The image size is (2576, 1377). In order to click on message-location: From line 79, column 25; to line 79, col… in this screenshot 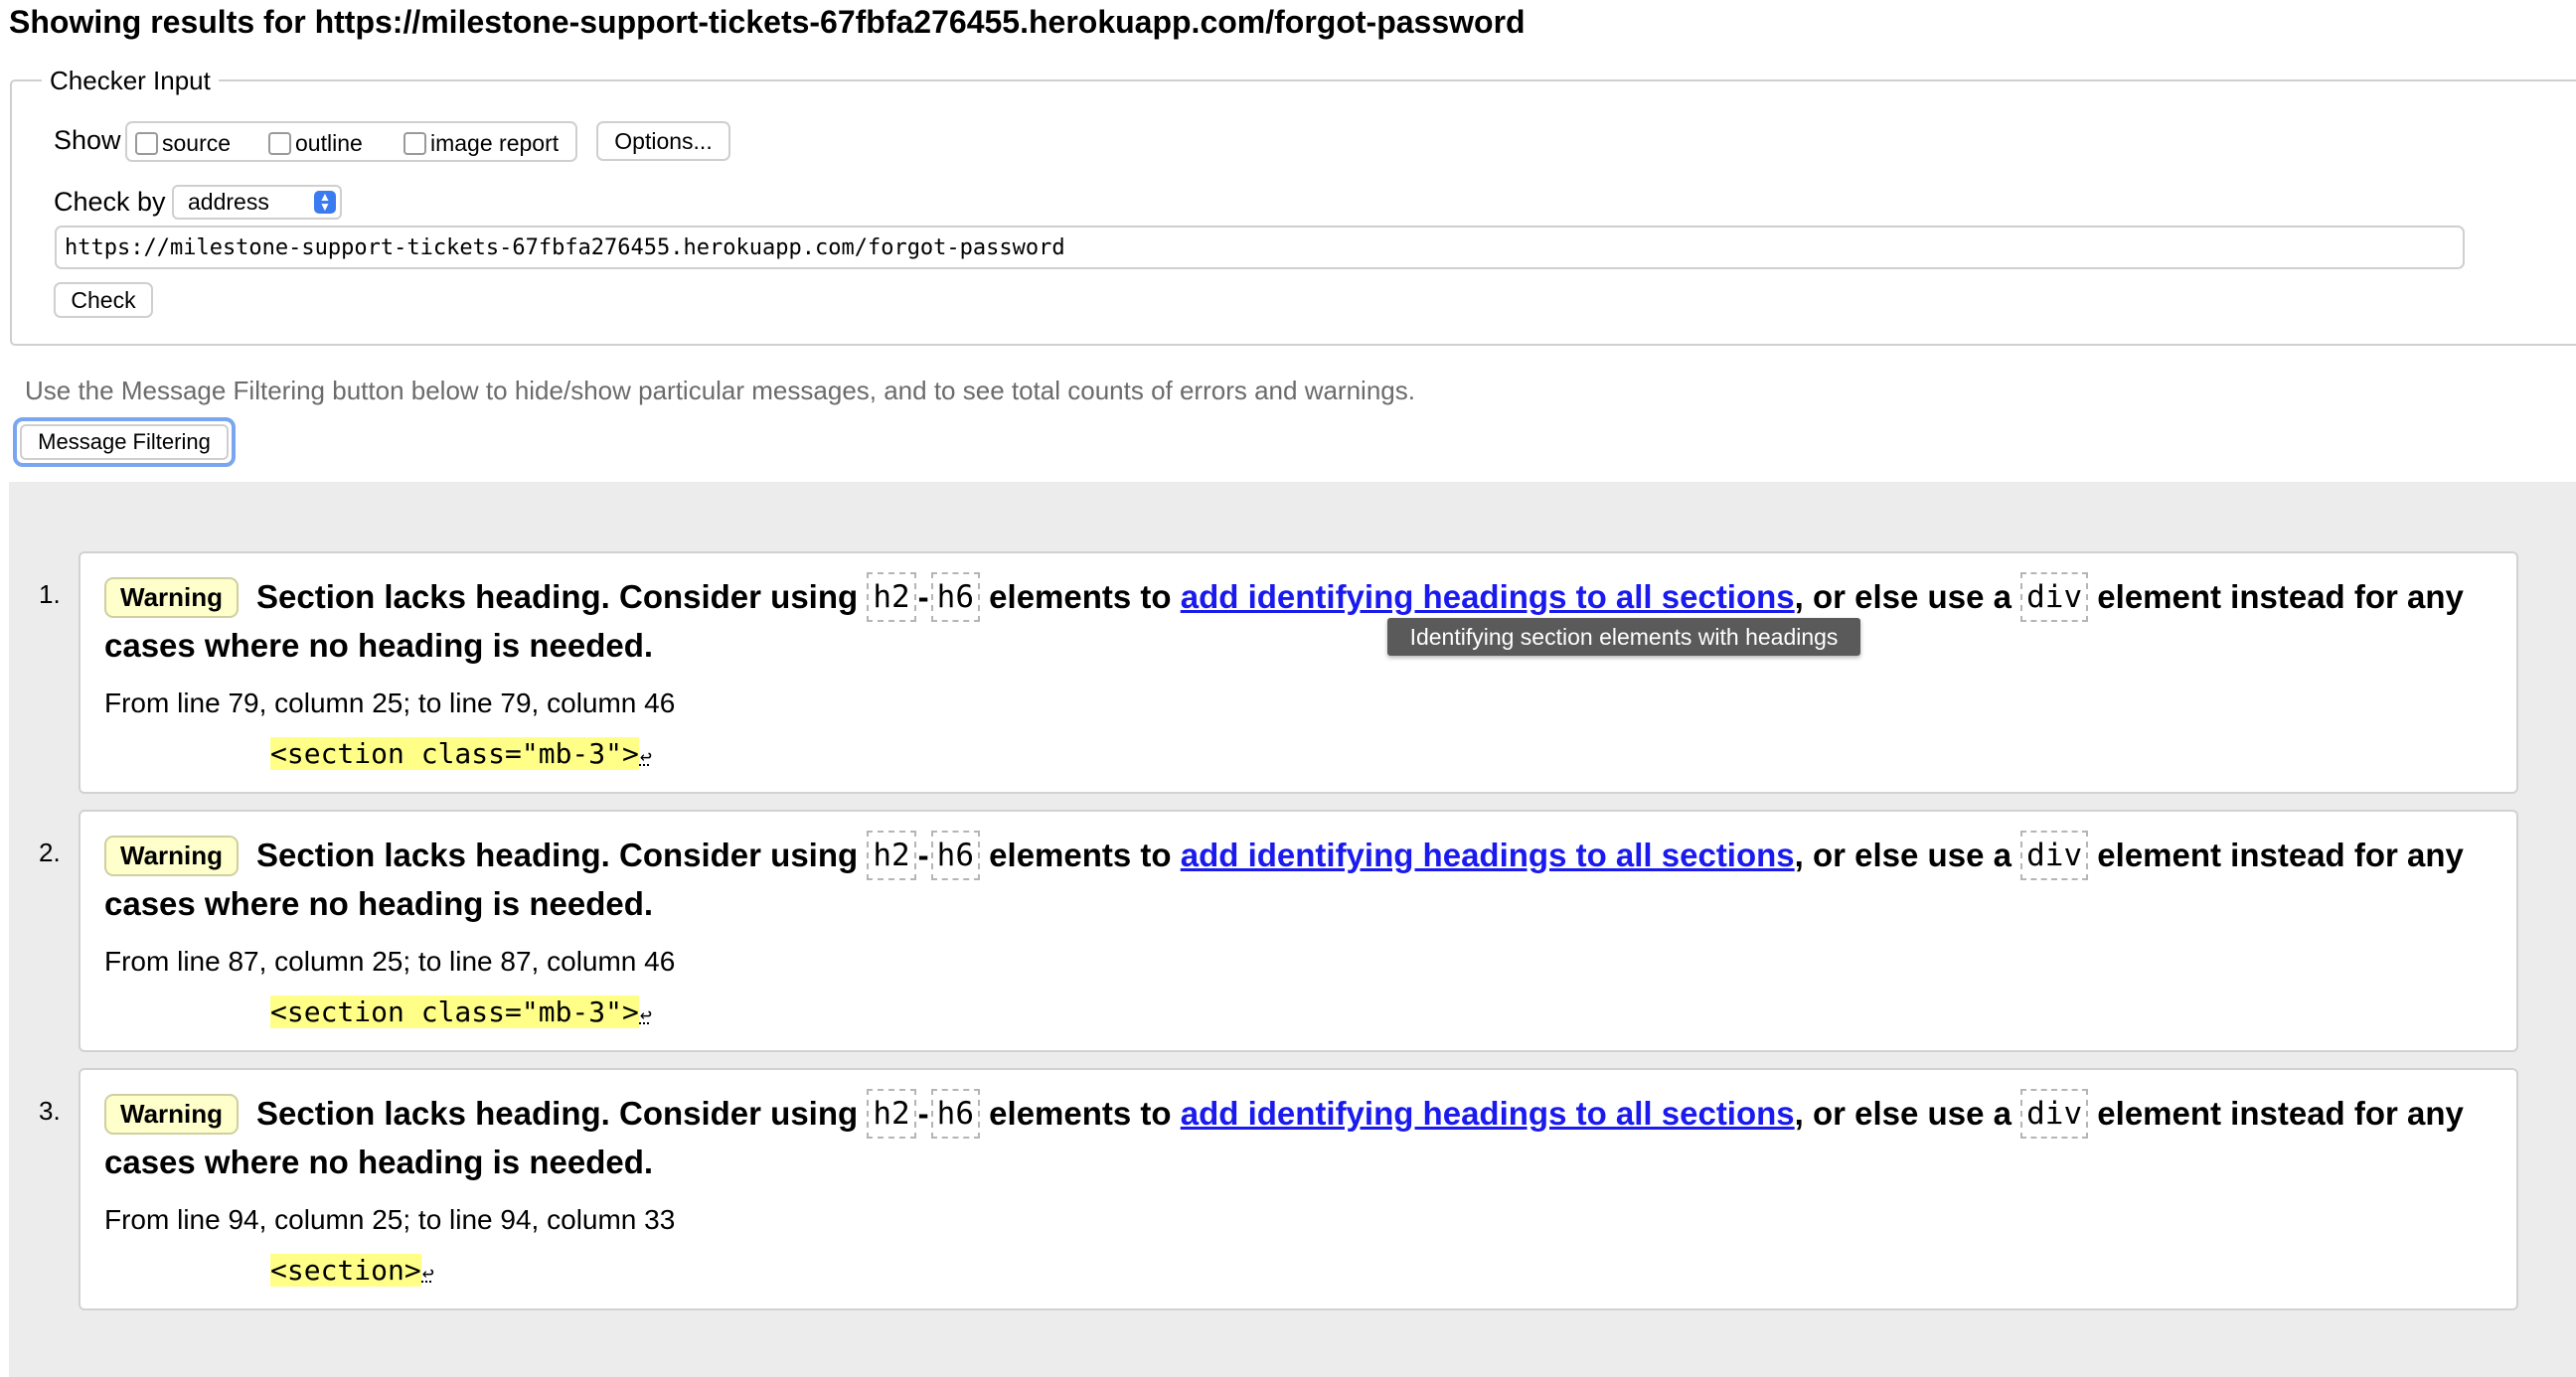, I will do `click(390, 703)`.